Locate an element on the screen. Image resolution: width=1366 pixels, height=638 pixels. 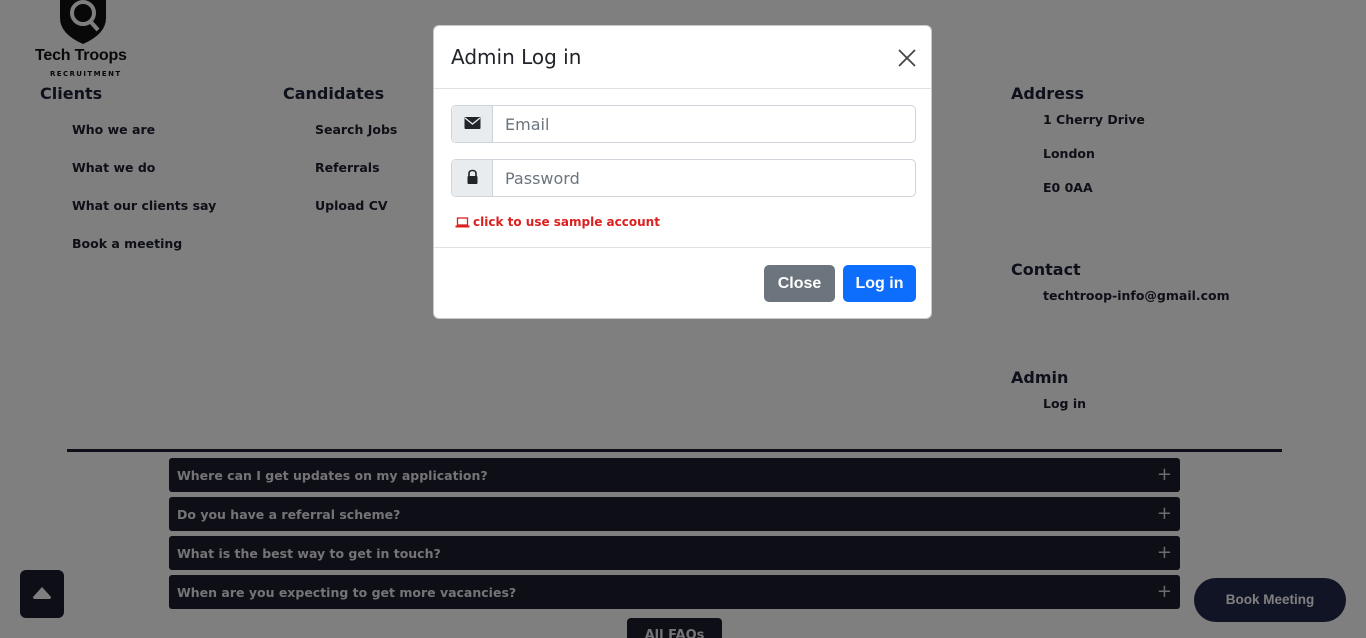
modal-footer: Close Log in is located at coordinates (682, 283).